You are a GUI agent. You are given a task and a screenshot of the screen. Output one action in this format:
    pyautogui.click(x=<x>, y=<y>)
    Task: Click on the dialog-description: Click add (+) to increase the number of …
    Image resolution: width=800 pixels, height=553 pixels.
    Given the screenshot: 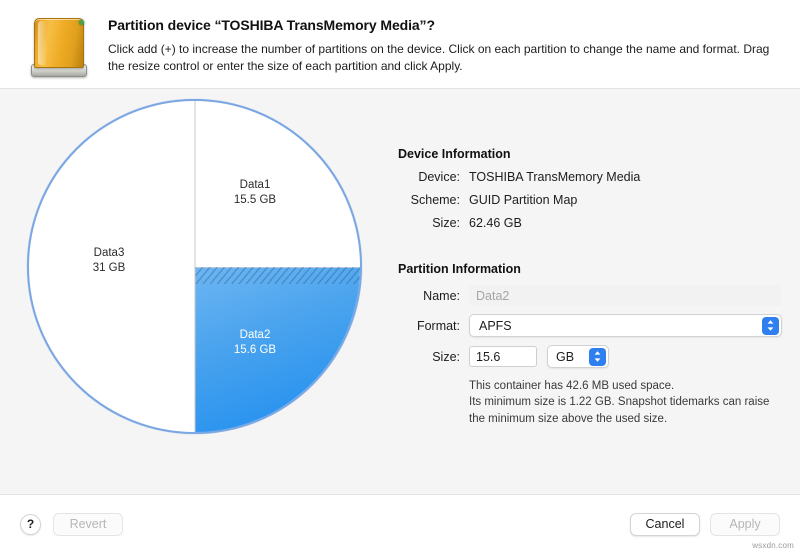 What is the action you would take?
    pyautogui.click(x=439, y=58)
    